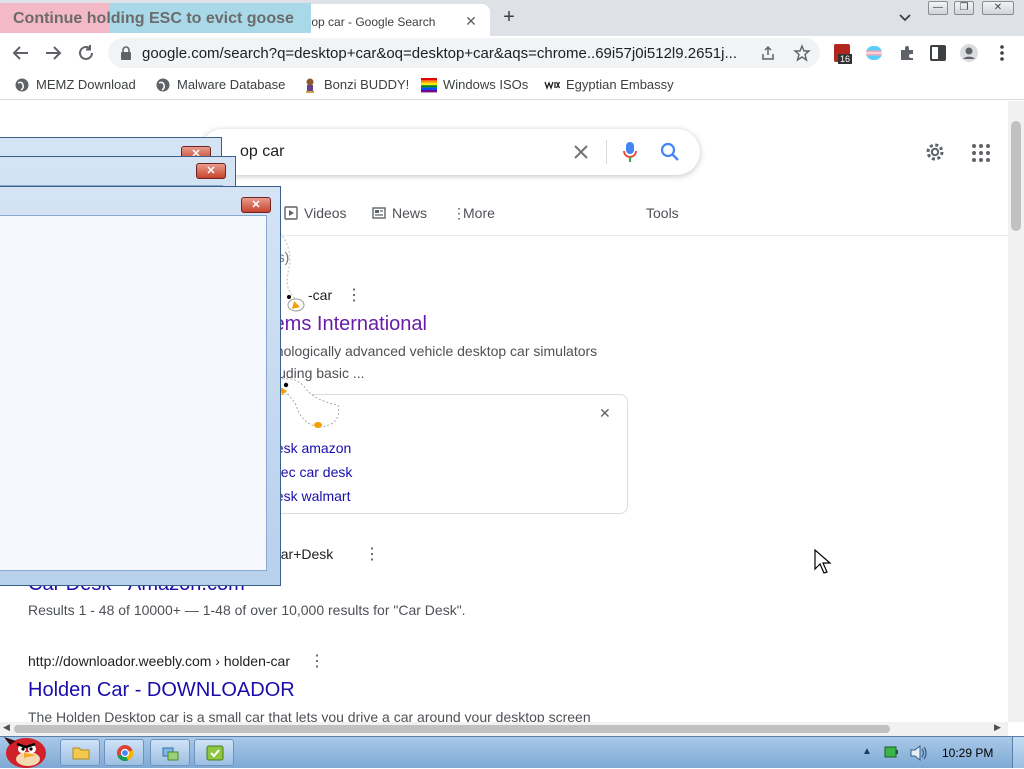 This screenshot has width=1024, height=769. What do you see at coordinates (1018, 752) in the screenshot?
I see `show-desktop-button` at bounding box center [1018, 752].